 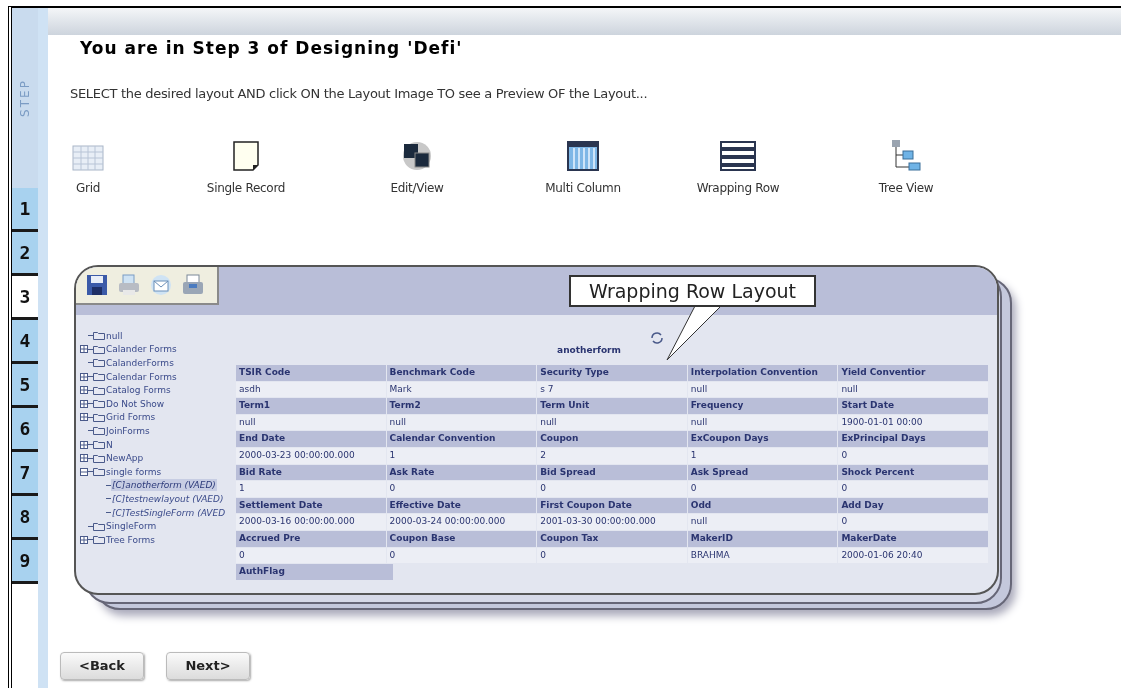 What do you see at coordinates (25, 562) in the screenshot?
I see `step-tab: 9` at bounding box center [25, 562].